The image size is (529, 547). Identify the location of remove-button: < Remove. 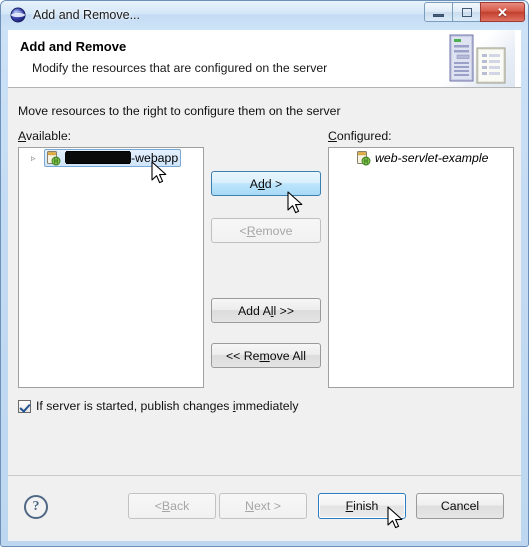
(266, 230).